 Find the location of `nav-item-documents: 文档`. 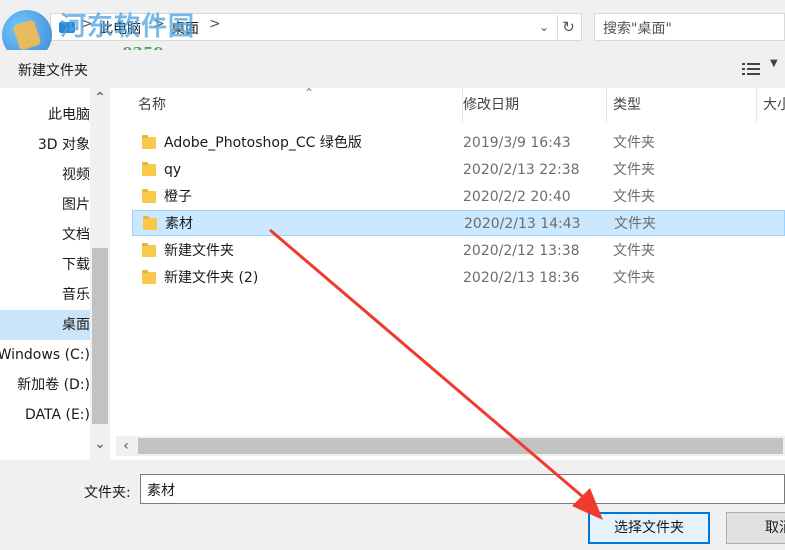

nav-item-documents: 文档 is located at coordinates (45, 235).